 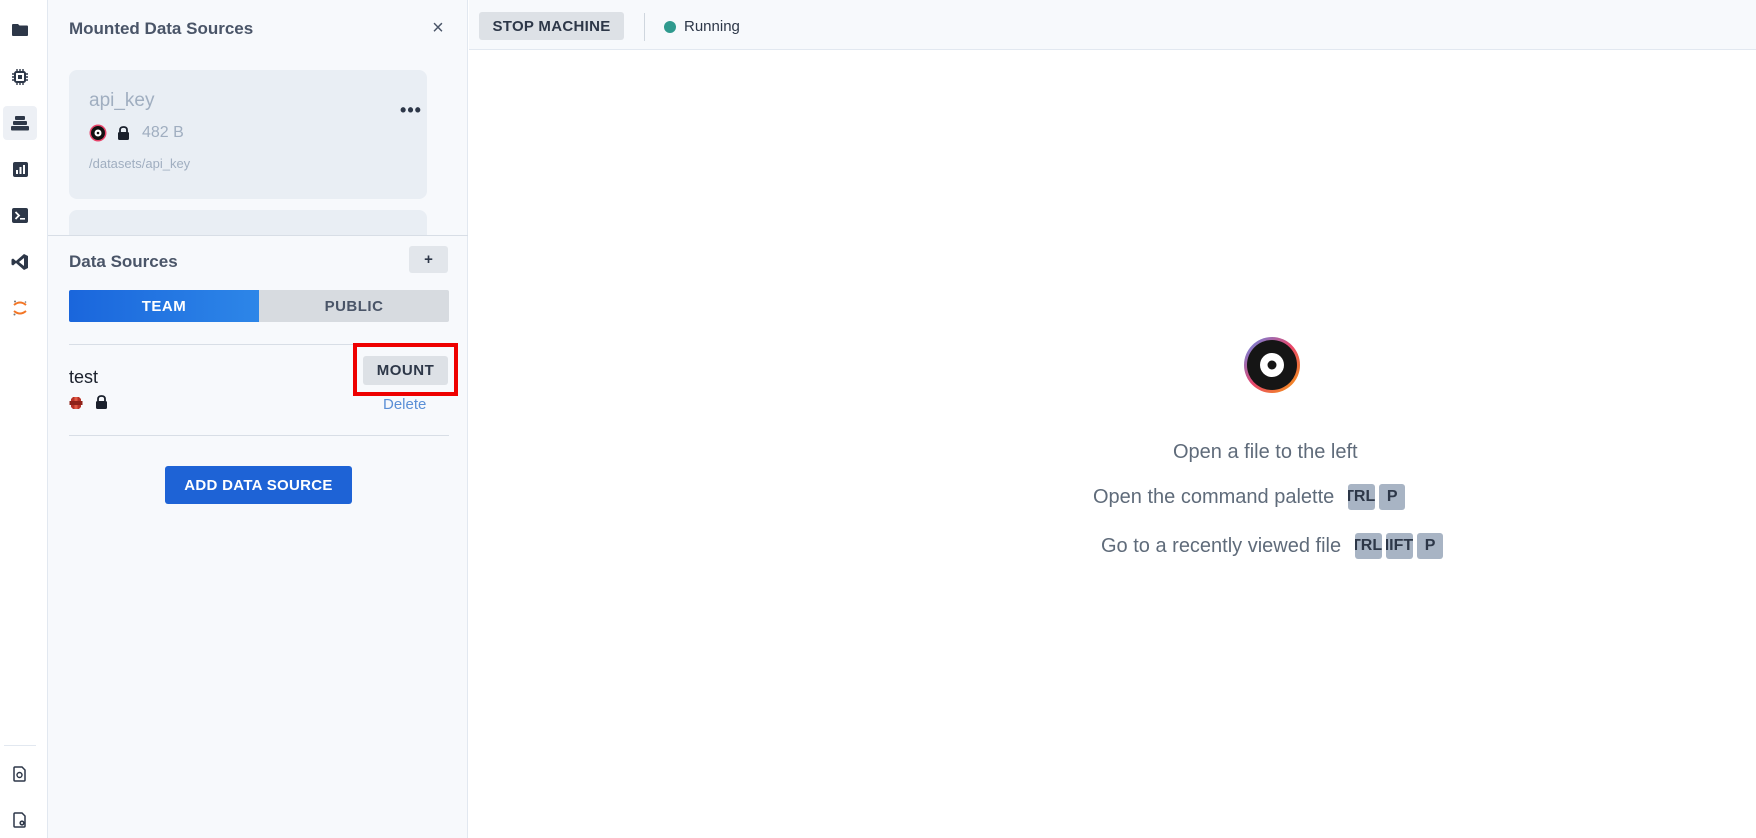 What do you see at coordinates (670, 26) in the screenshot?
I see `status-dot-icon` at bounding box center [670, 26].